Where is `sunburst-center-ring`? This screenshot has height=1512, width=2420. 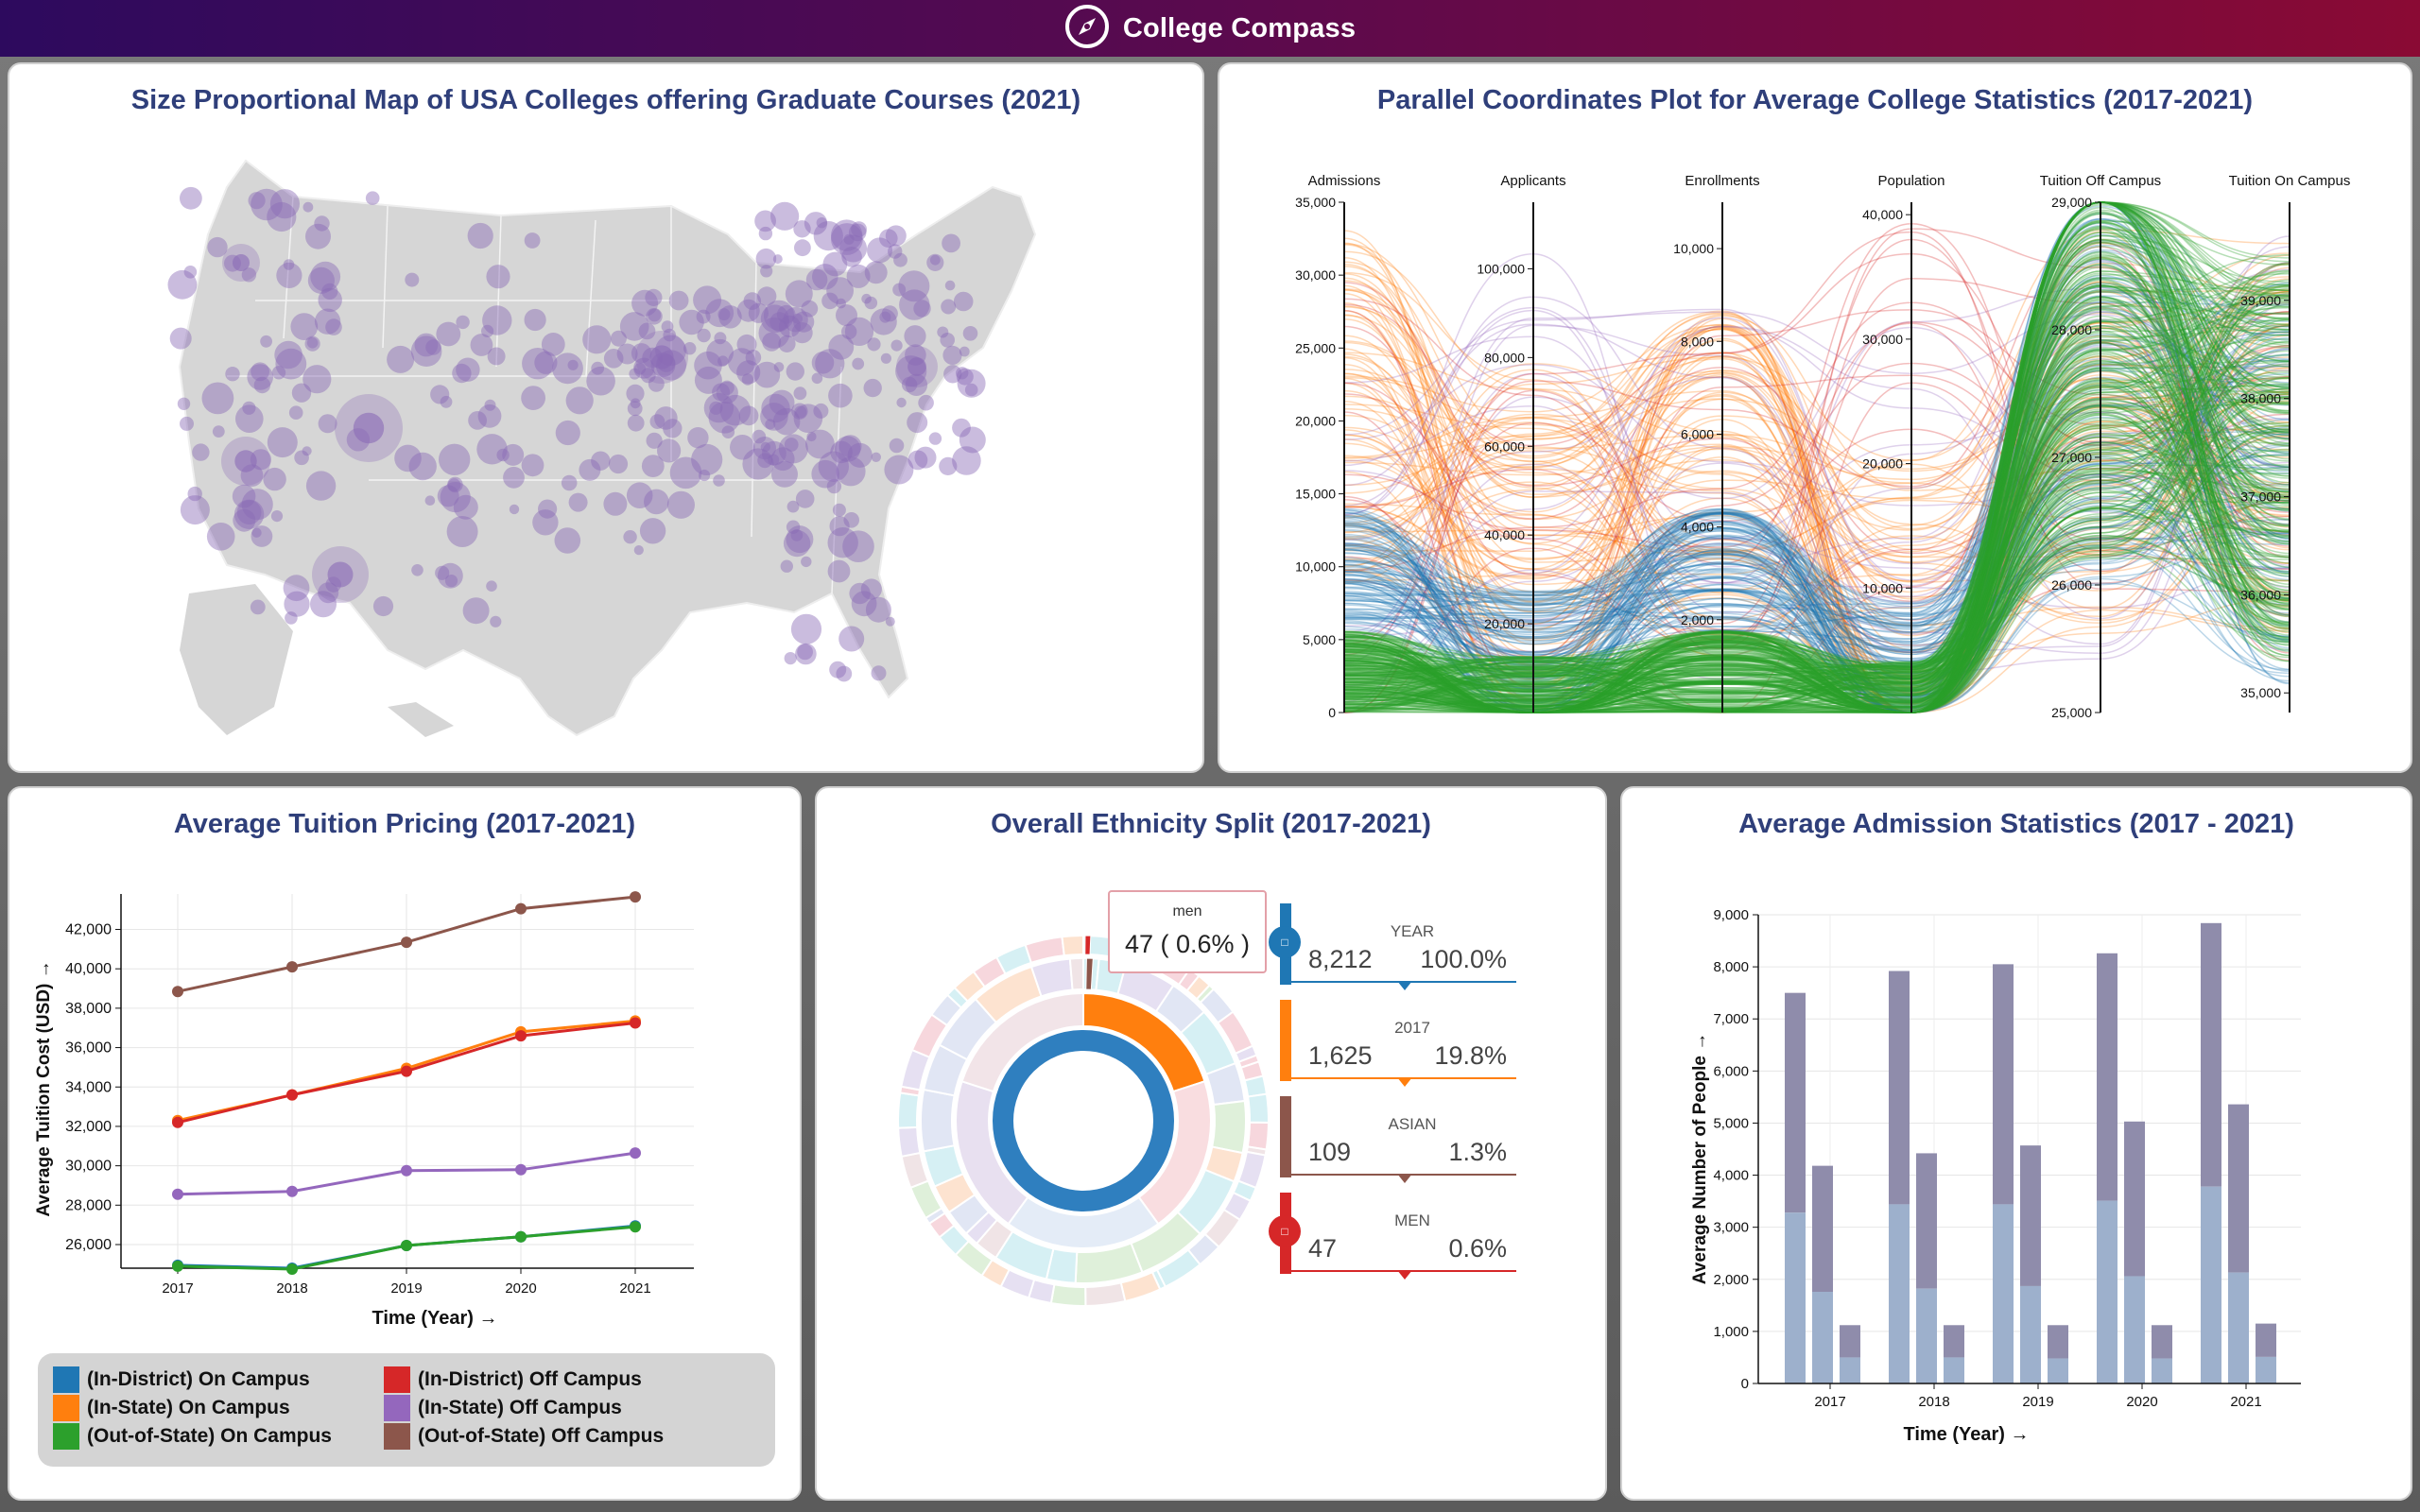 sunburst-center-ring is located at coordinates (1083, 1120).